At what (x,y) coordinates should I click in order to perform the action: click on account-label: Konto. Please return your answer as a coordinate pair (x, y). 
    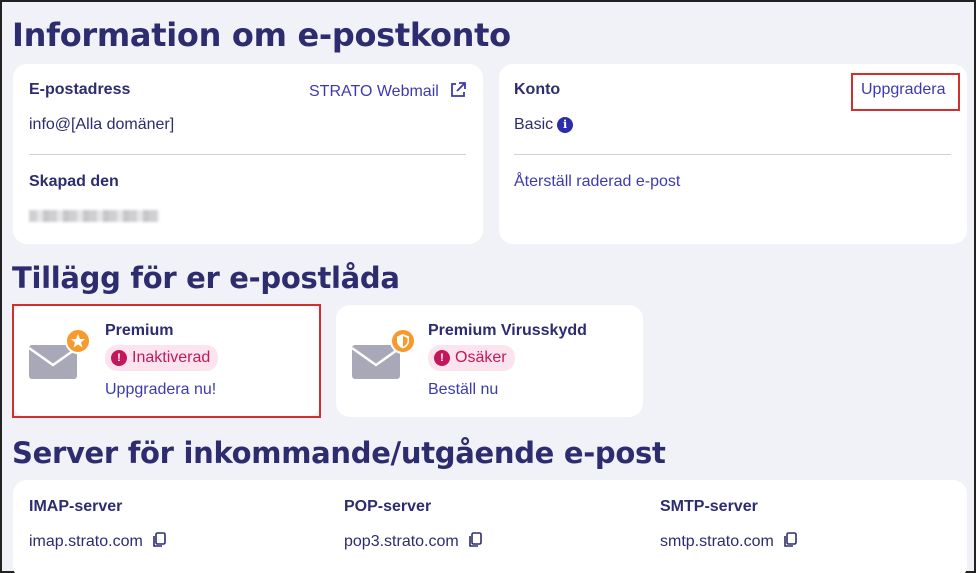
    Looking at the image, I should click on (537, 89).